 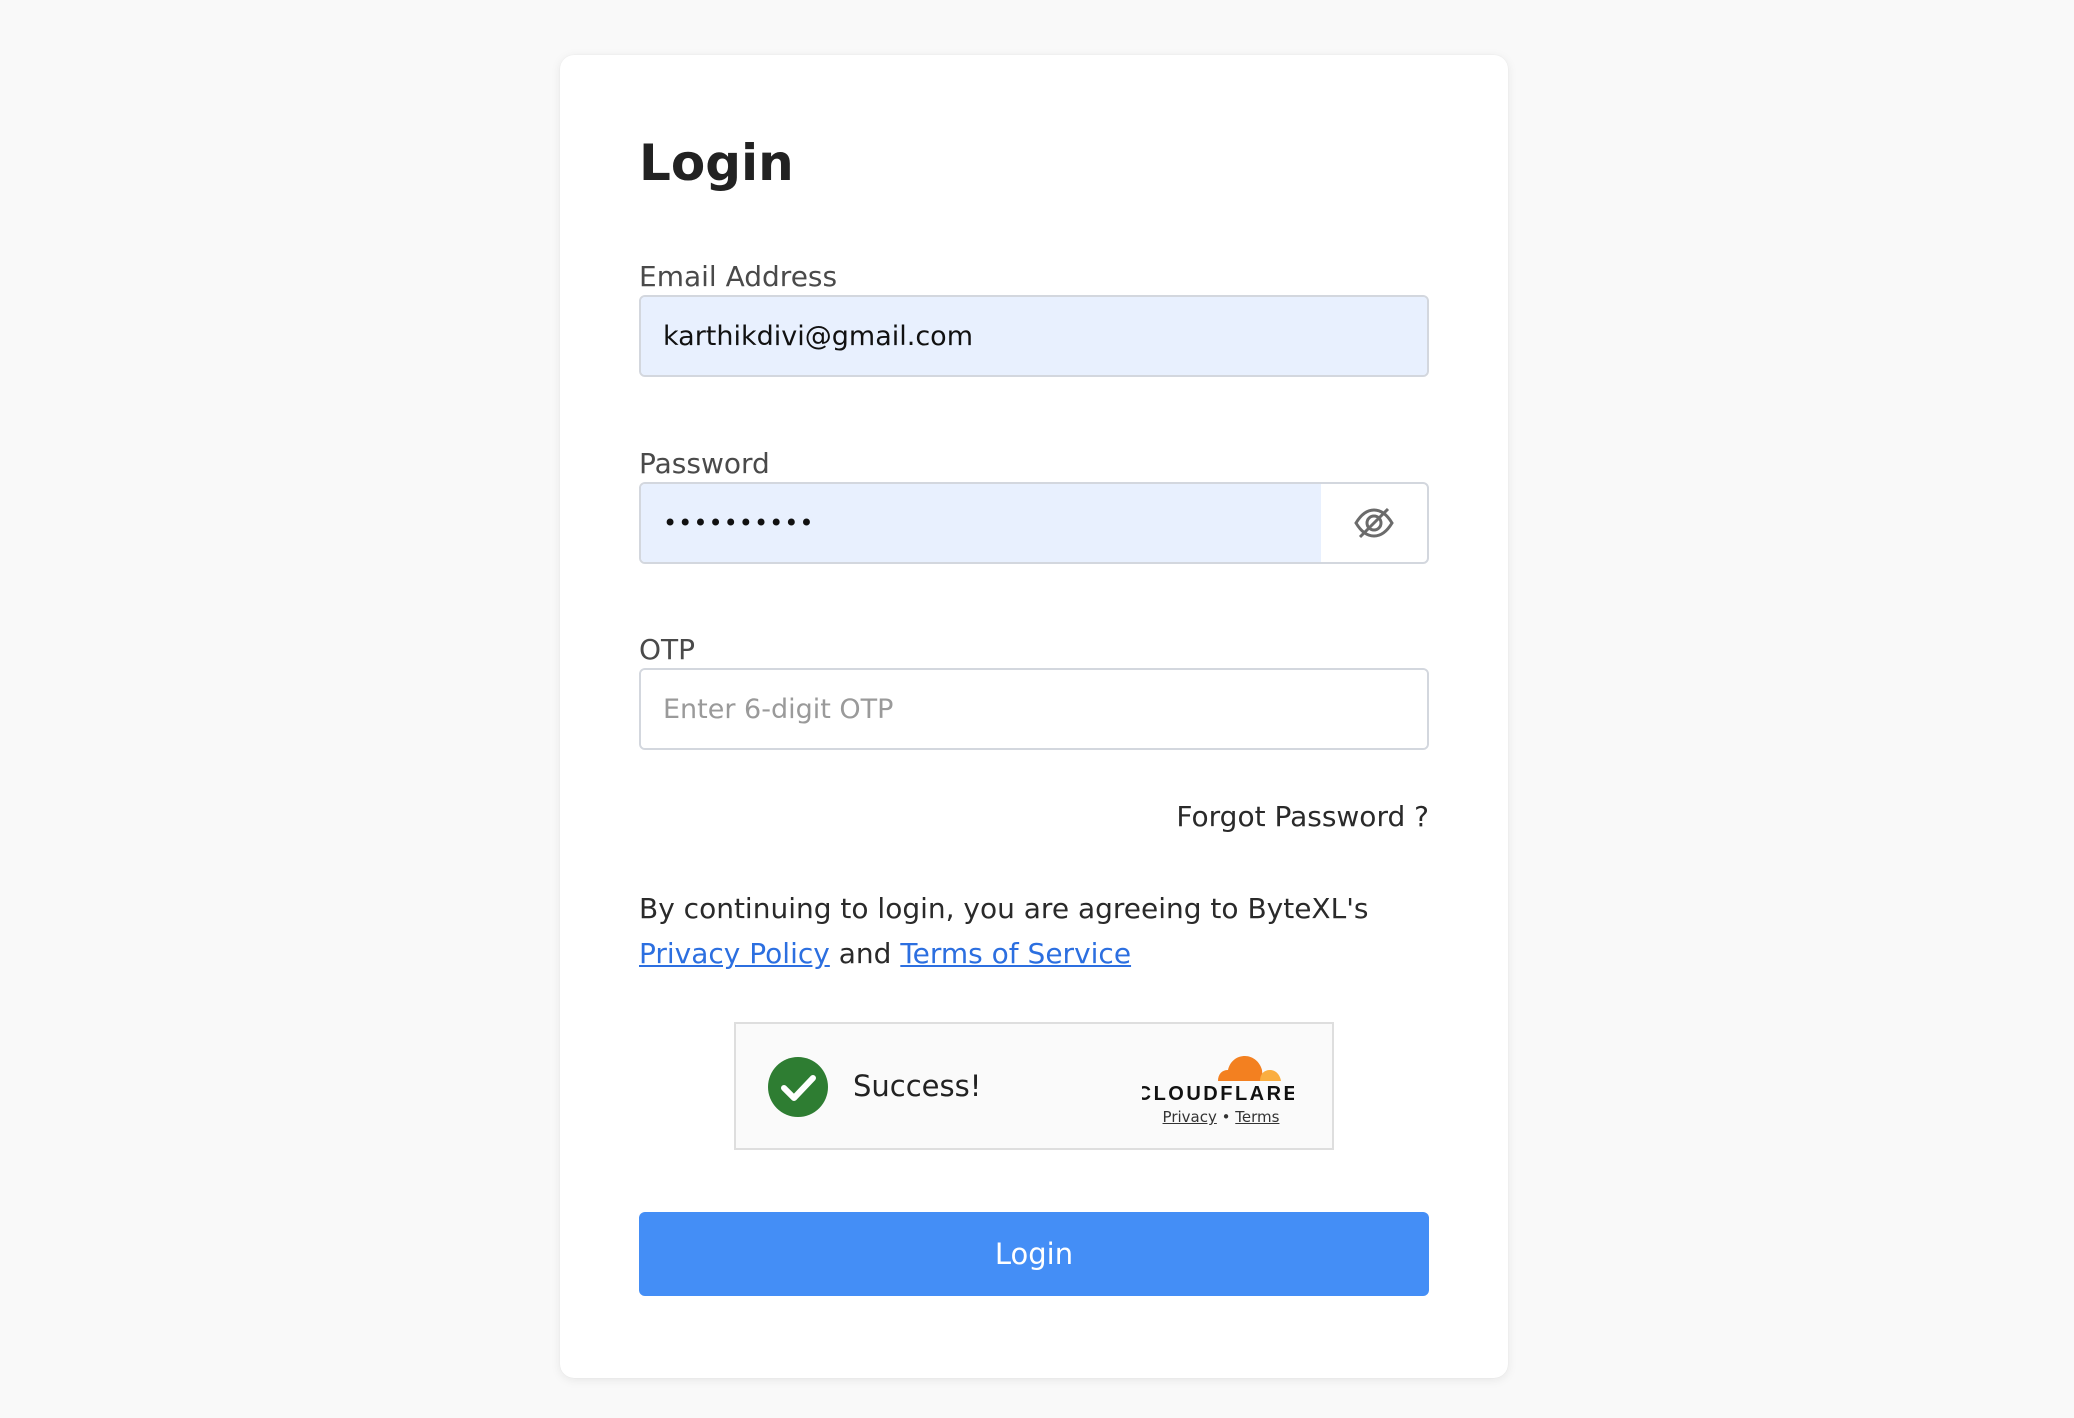 What do you see at coordinates (917, 1086) in the screenshot?
I see `captcha-status: Success!` at bounding box center [917, 1086].